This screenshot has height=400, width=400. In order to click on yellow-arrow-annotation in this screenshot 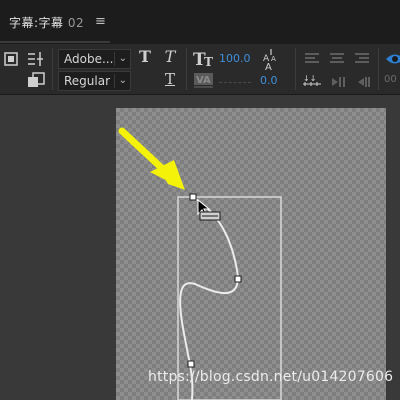, I will do `click(151, 158)`.